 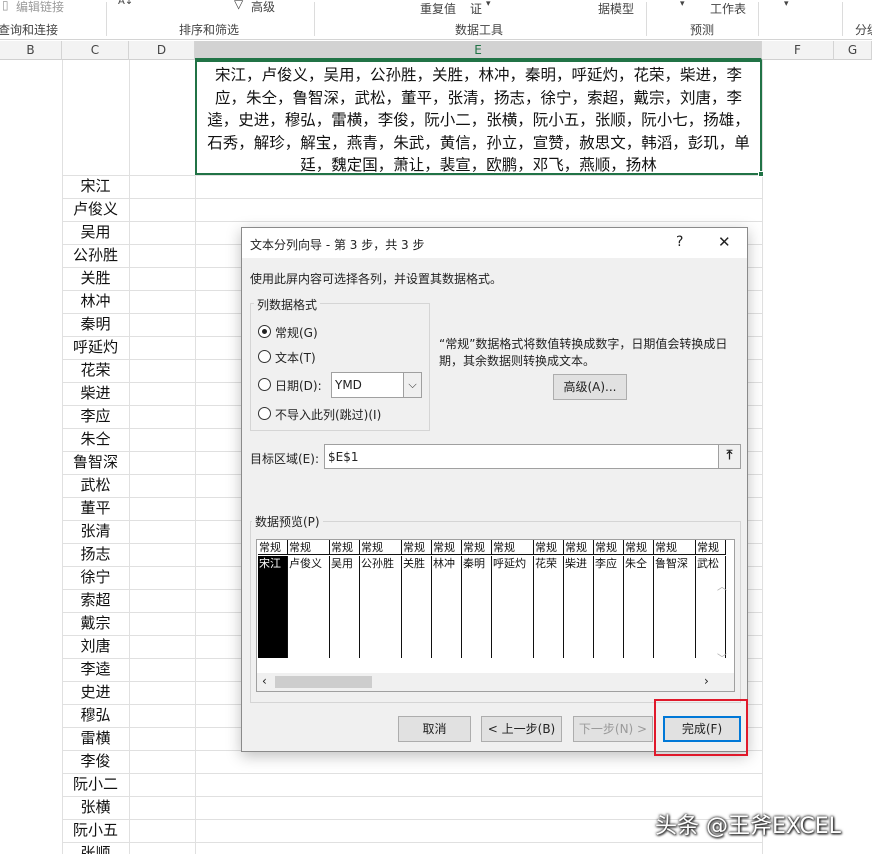 What do you see at coordinates (682, 4) in the screenshot?
I see `forecast-dropdown-icon: ▾` at bounding box center [682, 4].